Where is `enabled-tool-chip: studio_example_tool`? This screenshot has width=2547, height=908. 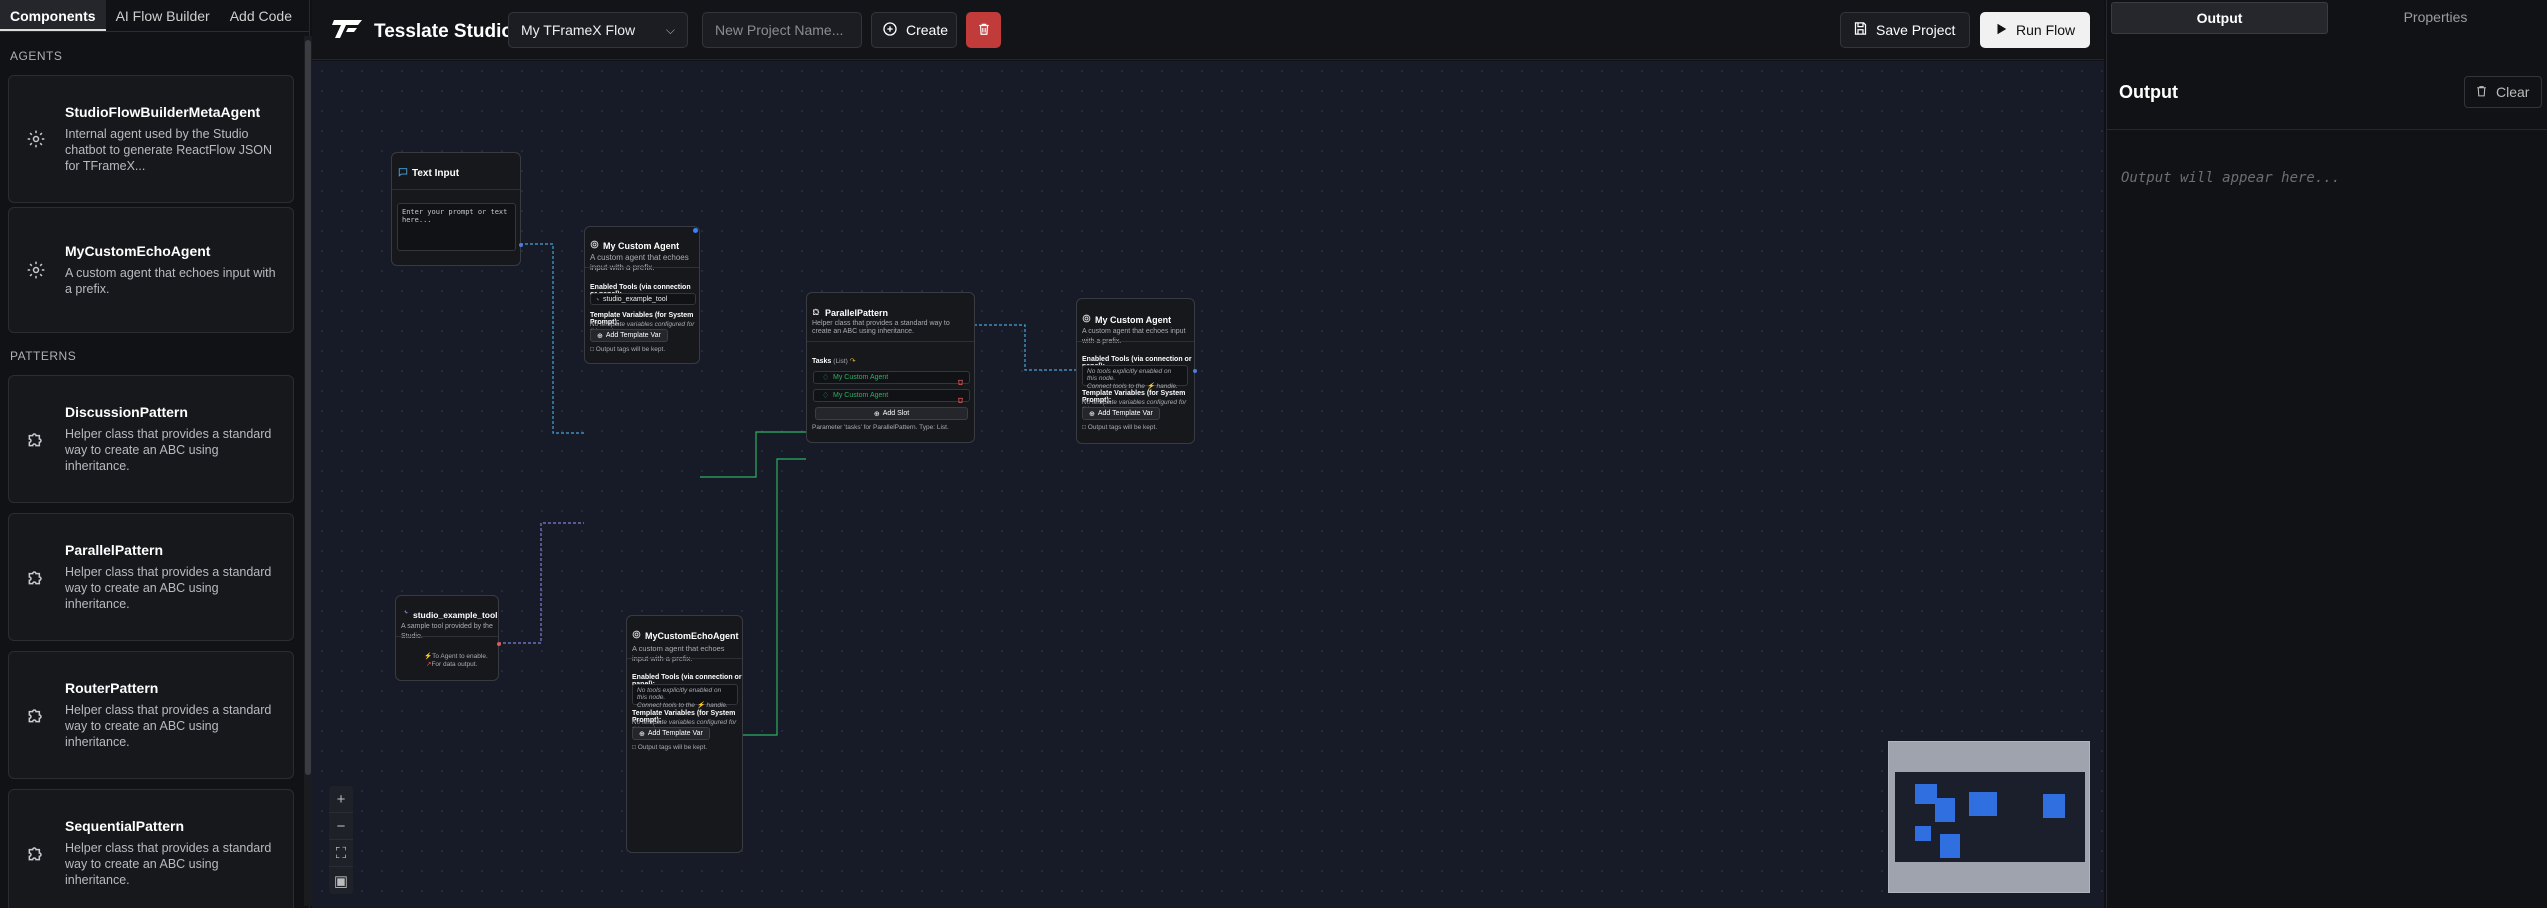
enabled-tool-chip: studio_example_tool is located at coordinates (643, 299).